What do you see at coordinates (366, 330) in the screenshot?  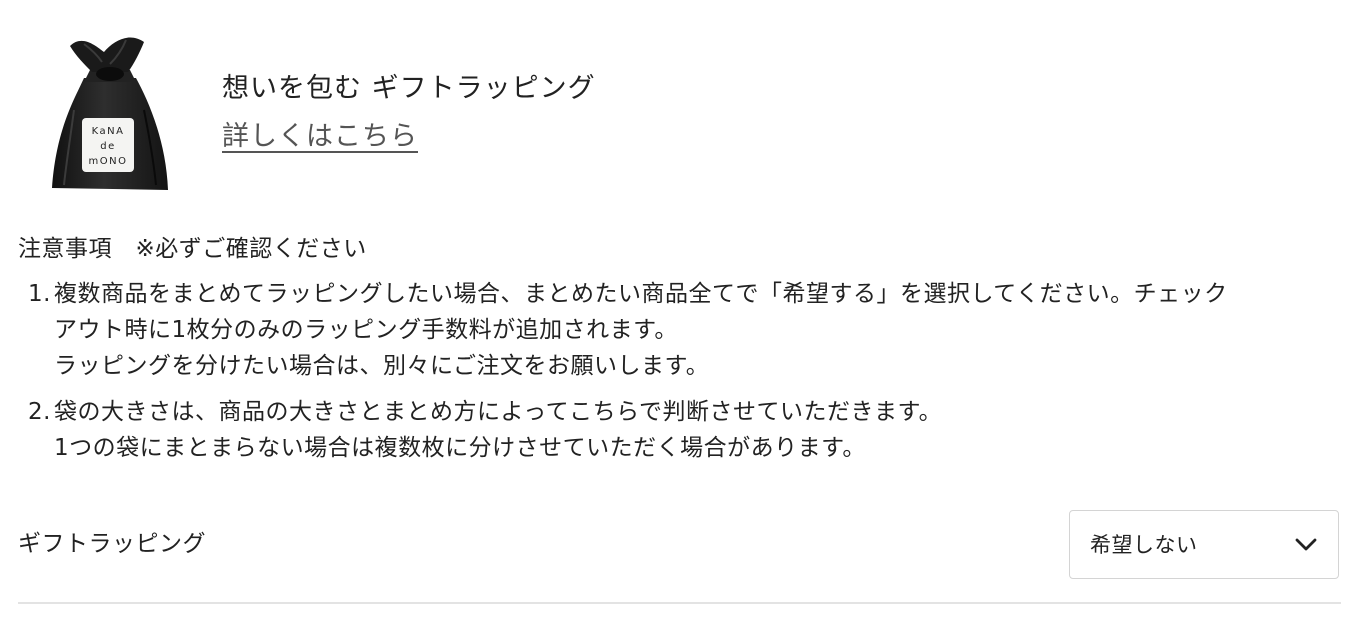 I see `notice-item-text: アウト時に1枚分のみのラッピング手数料が追加されます。` at bounding box center [366, 330].